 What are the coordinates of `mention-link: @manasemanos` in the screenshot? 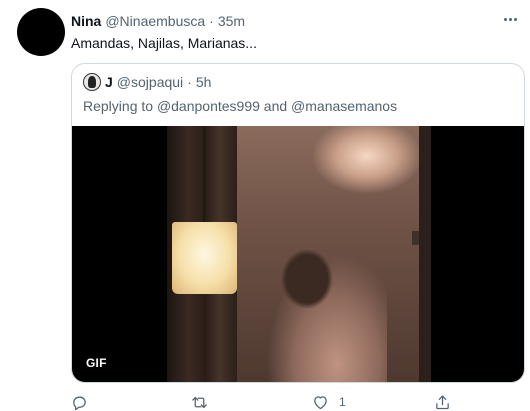 It's located at (344, 106).